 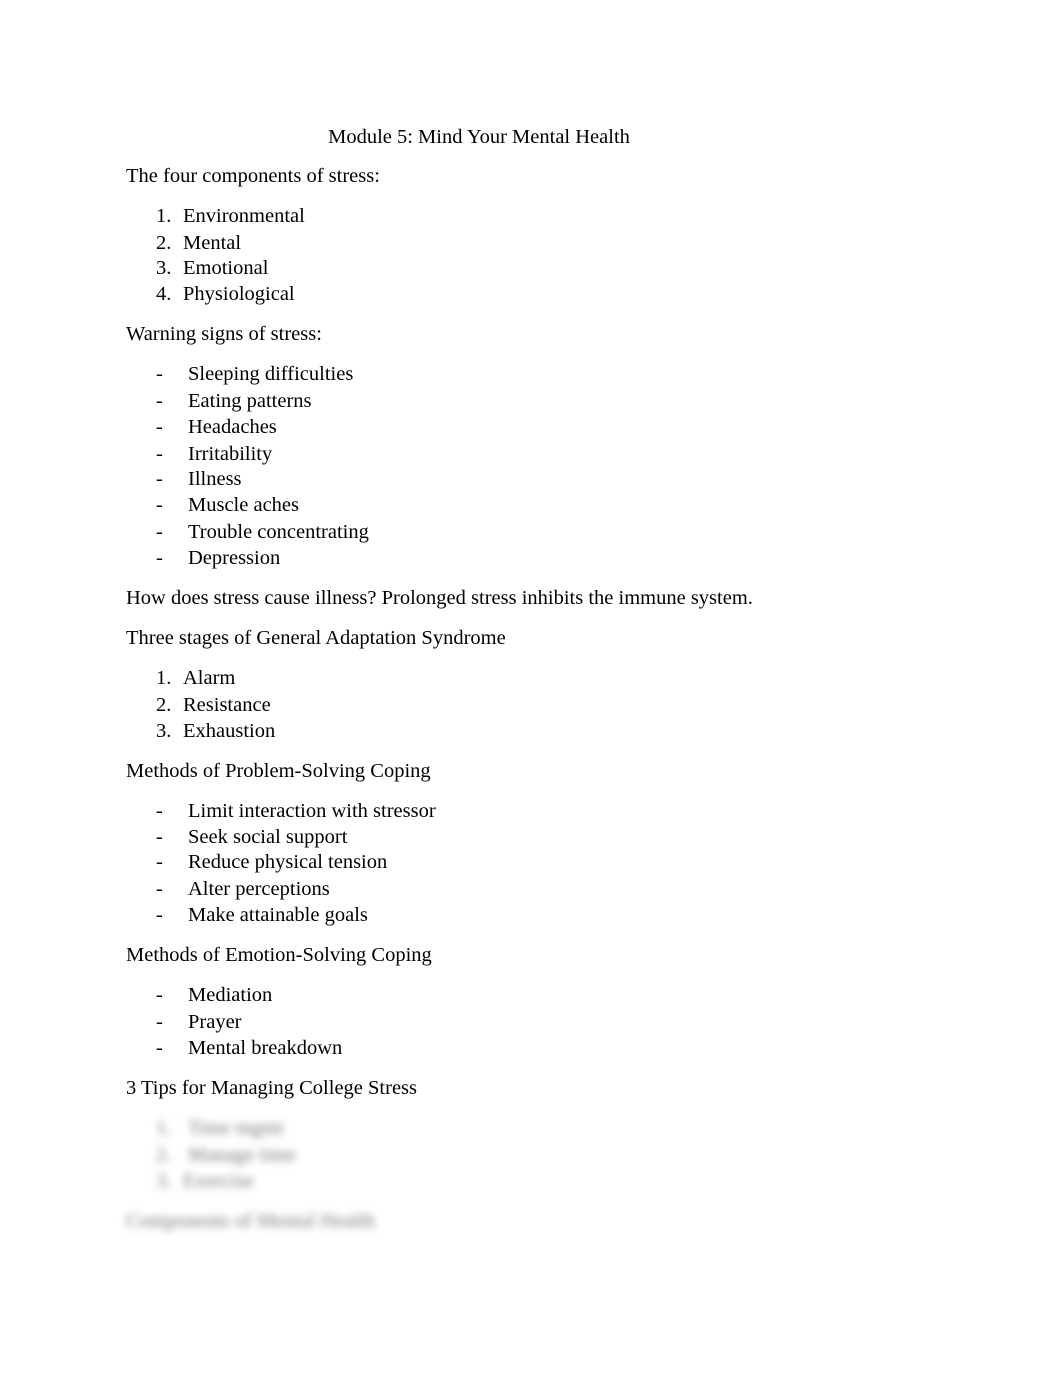 I want to click on document-title: Module 5: Mind Your Mental Health, so click(x=479, y=137).